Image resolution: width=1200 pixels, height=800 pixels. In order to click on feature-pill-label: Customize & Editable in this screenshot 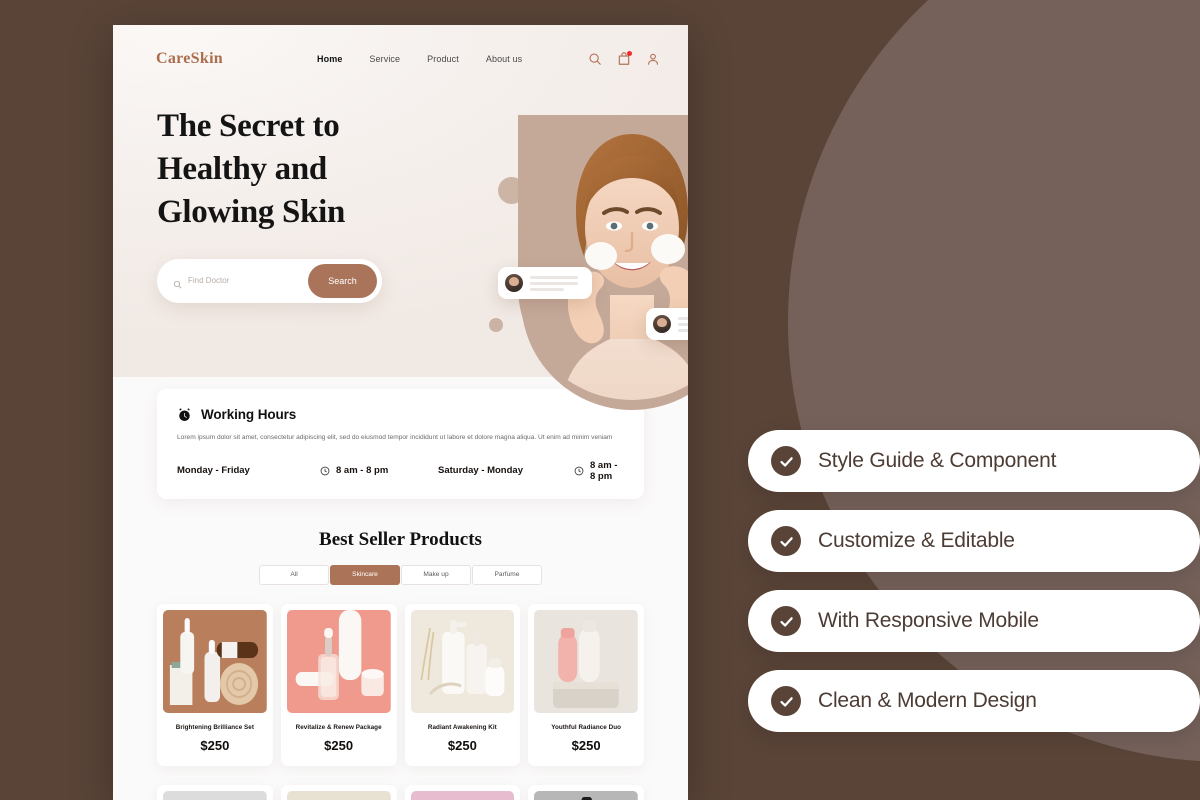, I will do `click(916, 540)`.